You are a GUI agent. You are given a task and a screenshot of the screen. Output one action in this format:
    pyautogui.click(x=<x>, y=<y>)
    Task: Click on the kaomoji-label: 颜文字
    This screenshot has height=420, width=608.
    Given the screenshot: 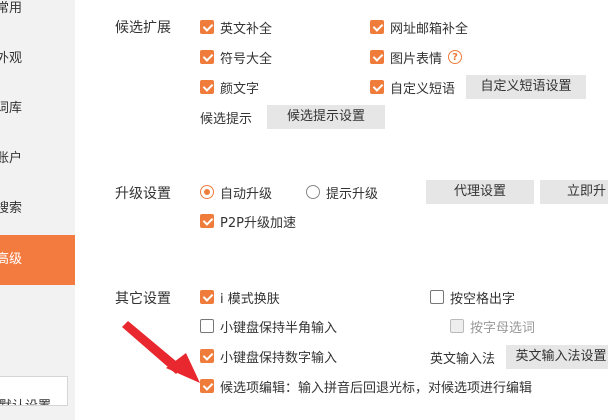 What is the action you would take?
    pyautogui.click(x=240, y=89)
    